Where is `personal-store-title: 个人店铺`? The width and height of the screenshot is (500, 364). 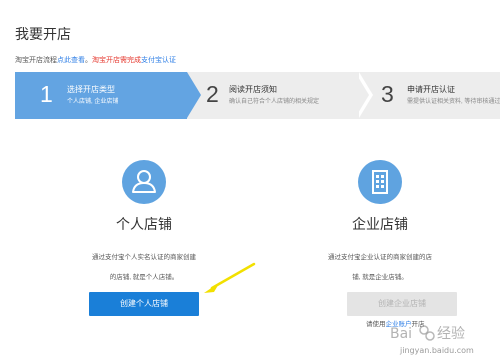 personal-store-title: 个人店铺 is located at coordinates (144, 224).